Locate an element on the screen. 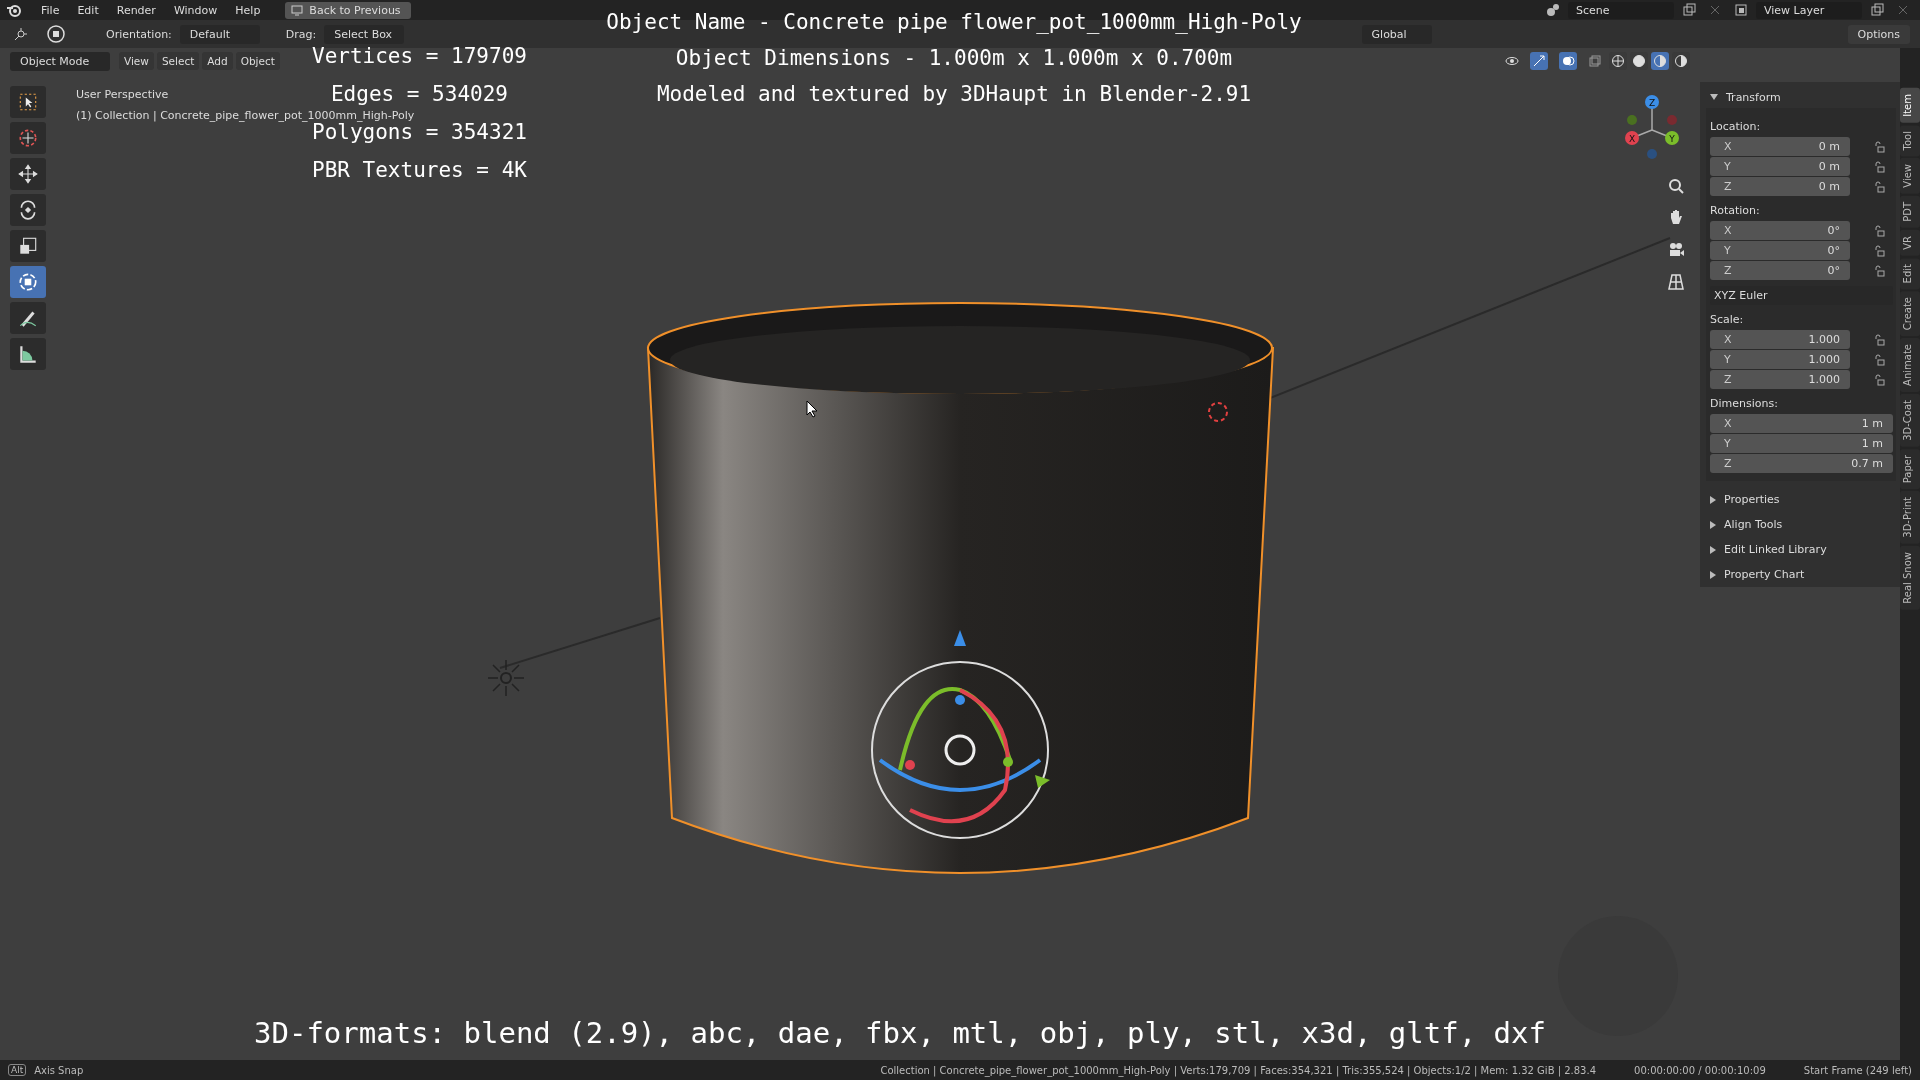  view-menu-button: Add is located at coordinates (217, 61).